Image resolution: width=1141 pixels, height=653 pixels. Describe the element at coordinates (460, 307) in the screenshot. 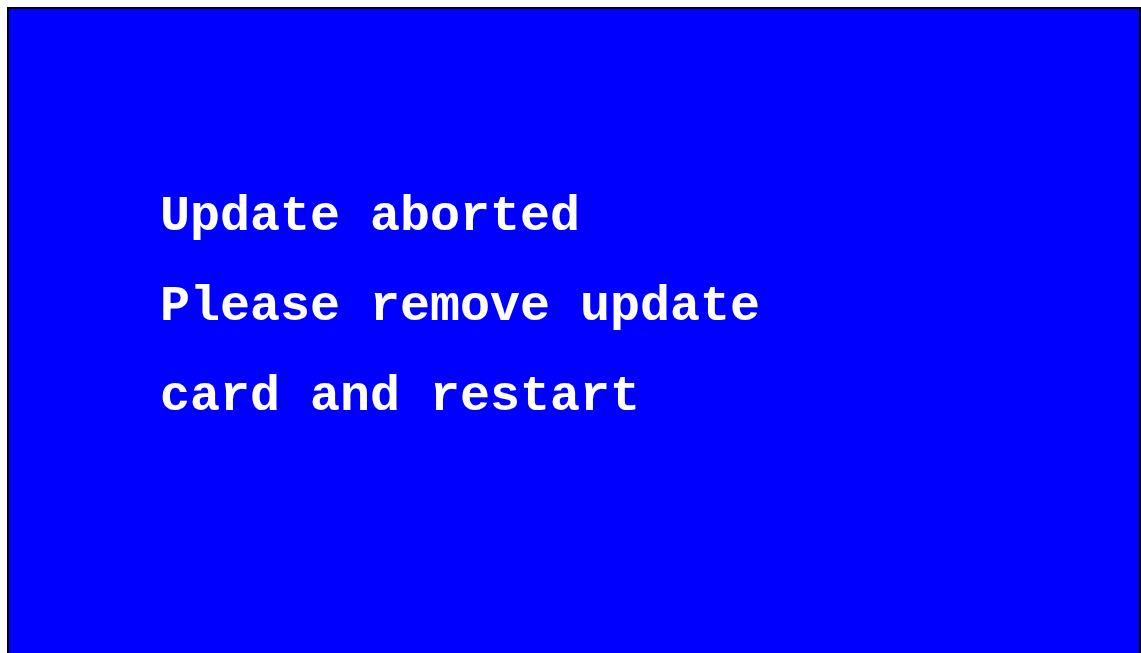

I see `message-line: Please remove update` at that location.